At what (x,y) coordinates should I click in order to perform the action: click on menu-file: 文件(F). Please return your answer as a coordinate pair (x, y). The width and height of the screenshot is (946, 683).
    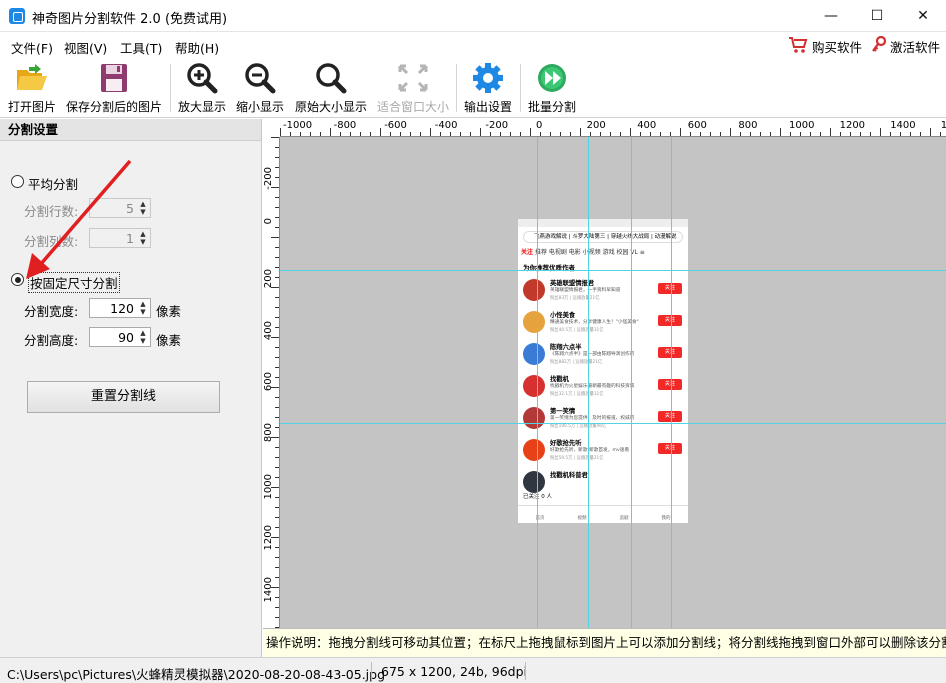
    Looking at the image, I should click on (32, 47).